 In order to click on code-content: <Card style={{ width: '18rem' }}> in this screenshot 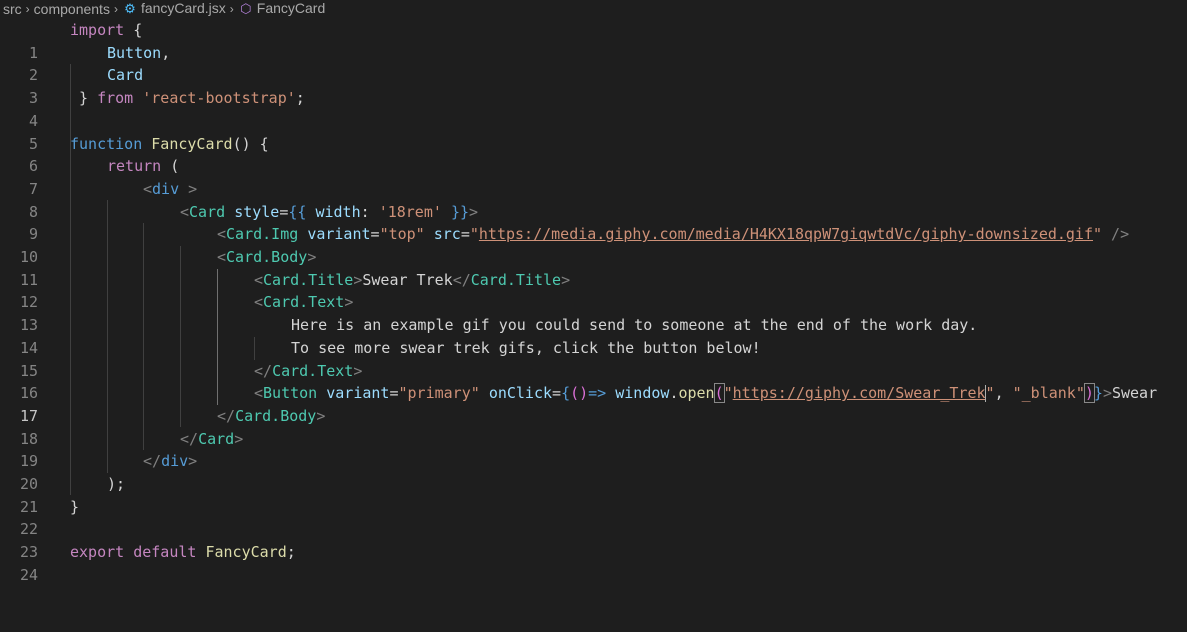, I will do `click(329, 212)`.